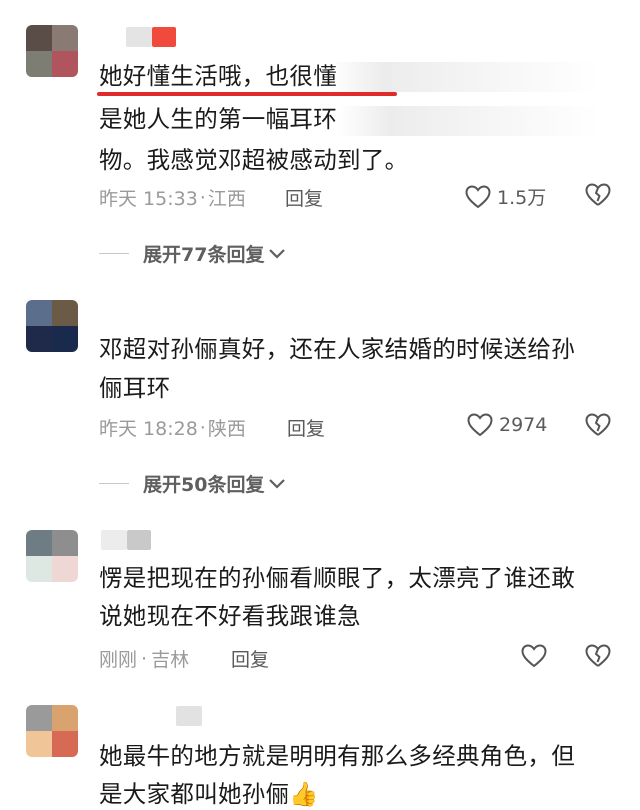 The width and height of the screenshot is (640, 810). Describe the element at coordinates (337, 349) in the screenshot. I see `comment-text: 邓超对孙俪真好，还在人家结婚的时候送给孙` at that location.